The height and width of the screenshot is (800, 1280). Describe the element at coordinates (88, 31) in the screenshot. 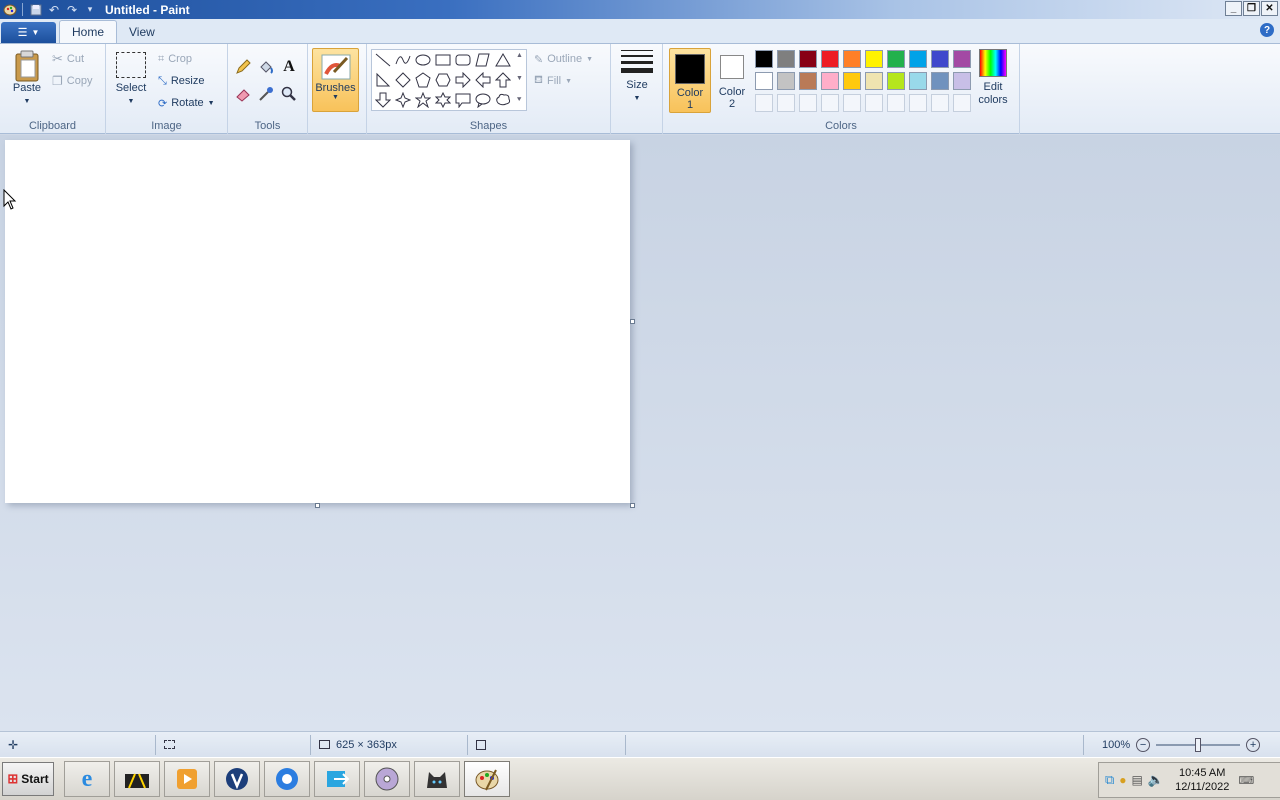

I see `tab-home: Home` at that location.